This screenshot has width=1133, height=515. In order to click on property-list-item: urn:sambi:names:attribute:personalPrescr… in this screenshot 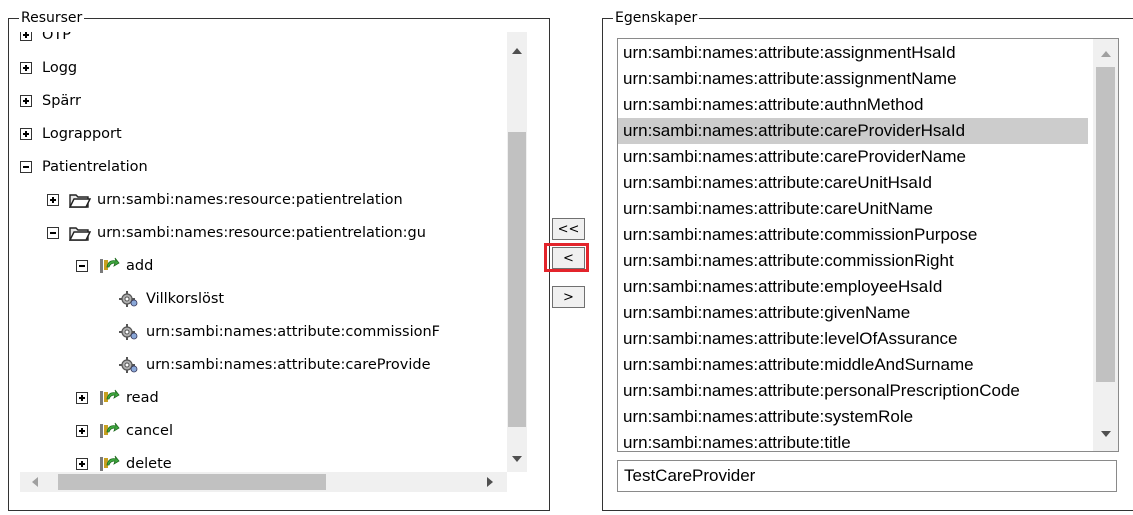, I will do `click(853, 391)`.